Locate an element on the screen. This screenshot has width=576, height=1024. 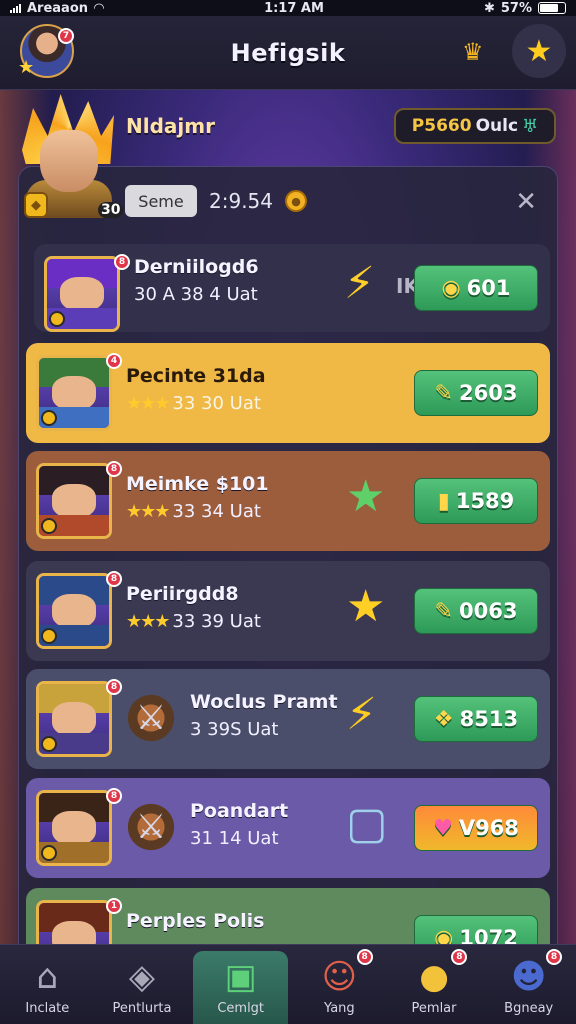
carrier-label: Areaaon is located at coordinates (58, 8).